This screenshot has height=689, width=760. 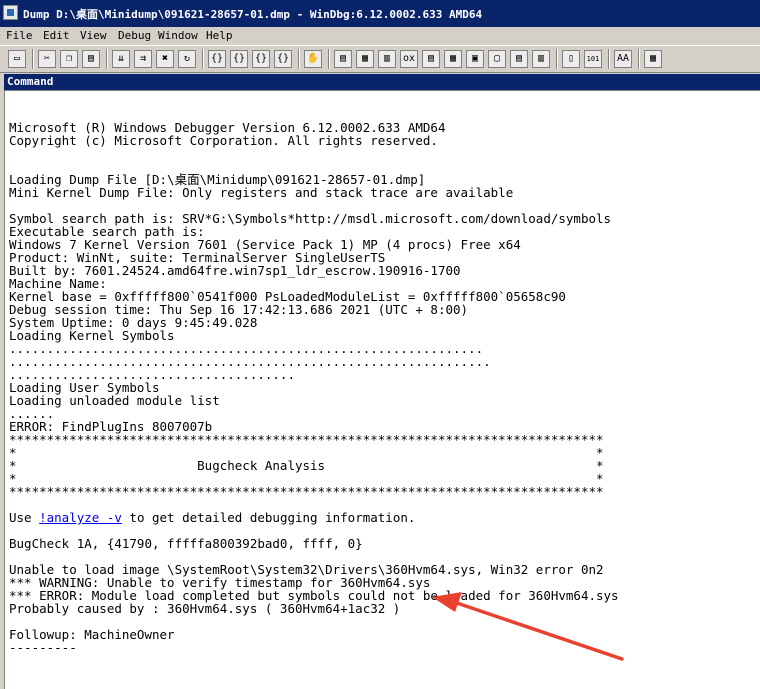 I want to click on annotation-arrow, so click(x=528, y=626).